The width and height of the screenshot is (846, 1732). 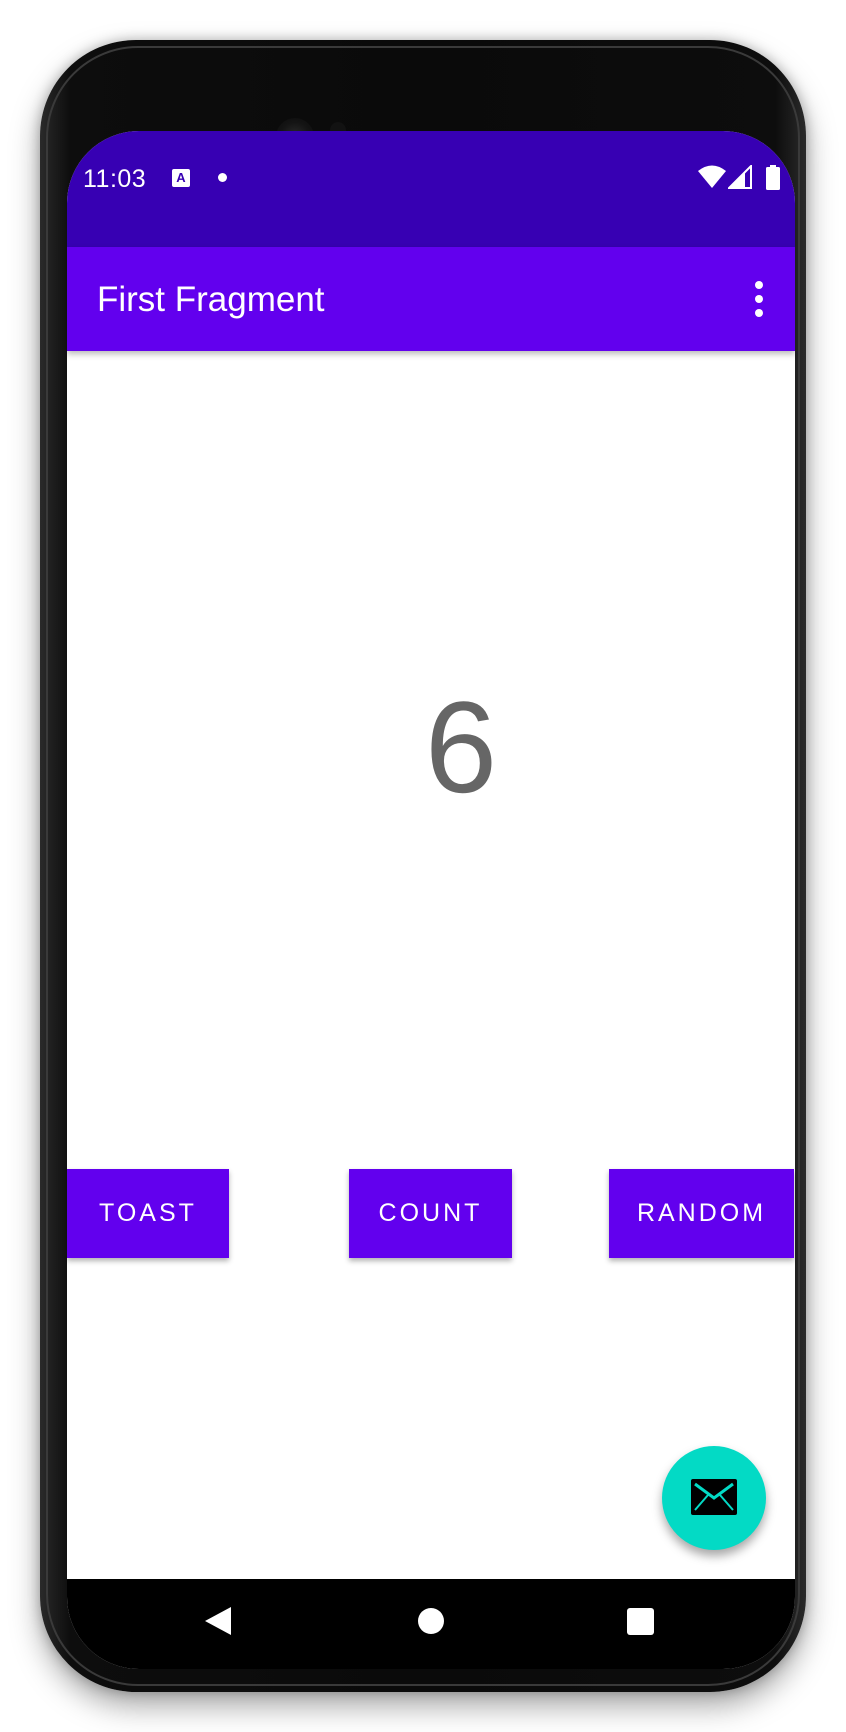 I want to click on cell-signal-icon, so click(x=740, y=177).